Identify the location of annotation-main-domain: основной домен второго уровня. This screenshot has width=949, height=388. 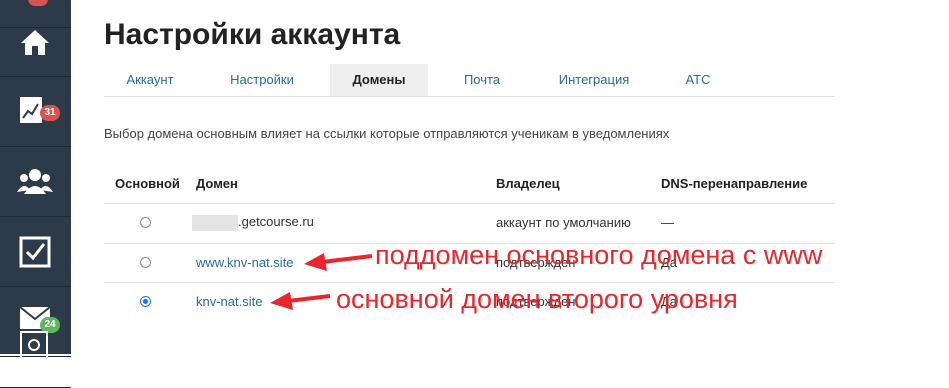
(537, 299).